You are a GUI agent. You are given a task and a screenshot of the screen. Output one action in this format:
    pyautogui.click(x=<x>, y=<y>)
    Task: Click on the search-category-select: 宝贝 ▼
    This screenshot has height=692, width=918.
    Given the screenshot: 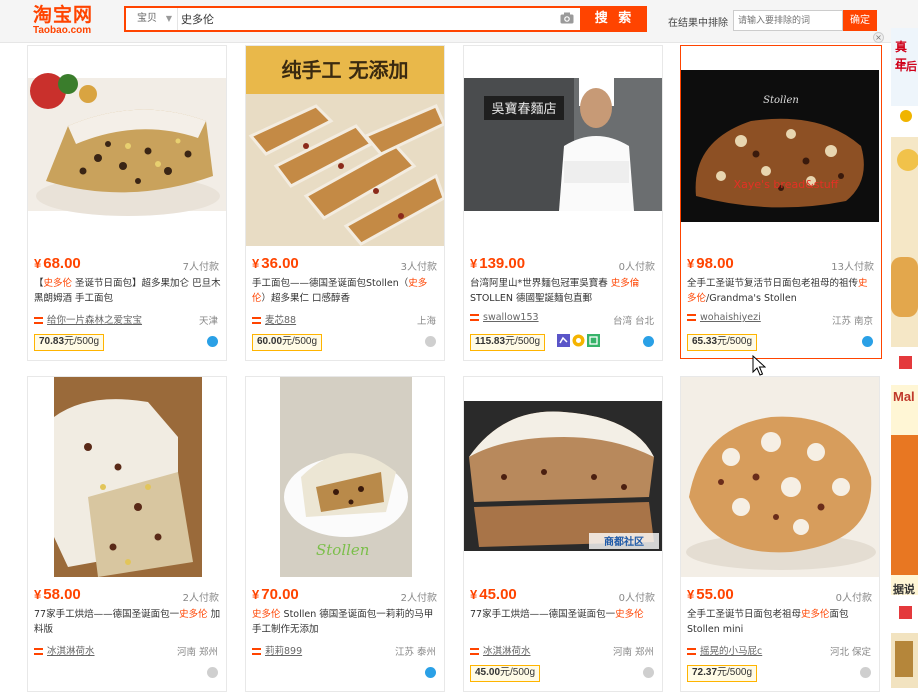 What is the action you would take?
    pyautogui.click(x=152, y=19)
    